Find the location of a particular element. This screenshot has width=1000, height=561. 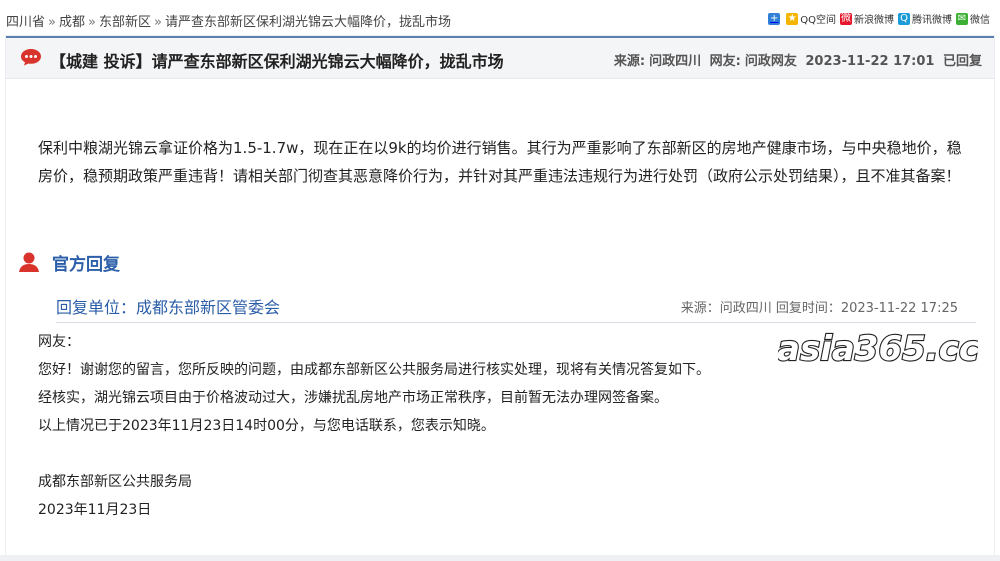

watermark: asia365.cc is located at coordinates (878, 349).